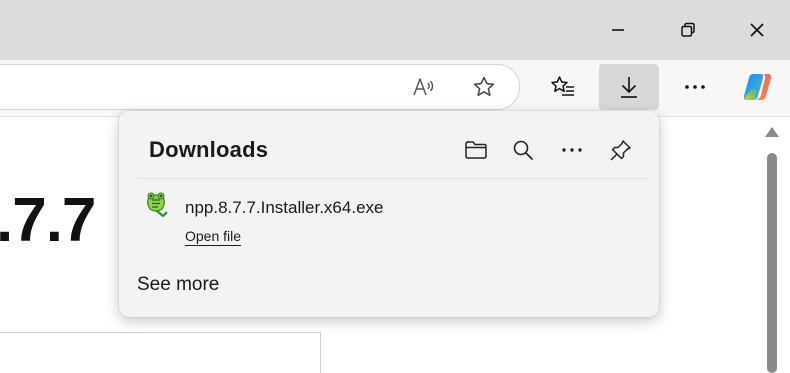  I want to click on downloads-button, so click(629, 87).